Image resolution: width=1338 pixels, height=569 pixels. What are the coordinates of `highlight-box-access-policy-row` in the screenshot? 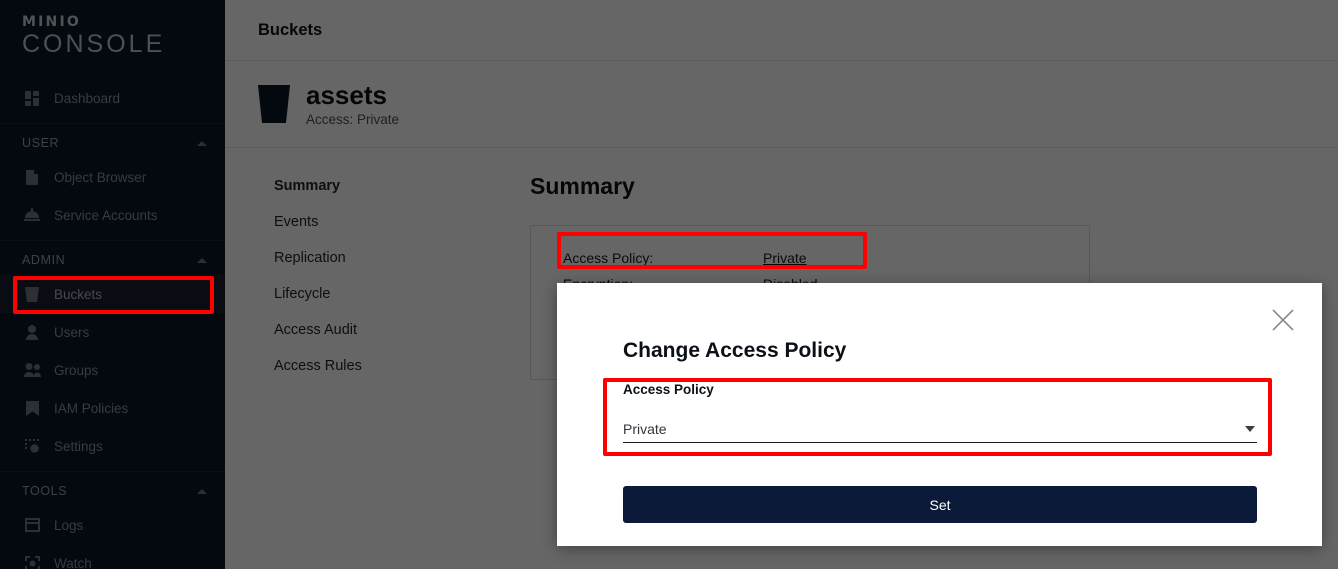 It's located at (712, 250).